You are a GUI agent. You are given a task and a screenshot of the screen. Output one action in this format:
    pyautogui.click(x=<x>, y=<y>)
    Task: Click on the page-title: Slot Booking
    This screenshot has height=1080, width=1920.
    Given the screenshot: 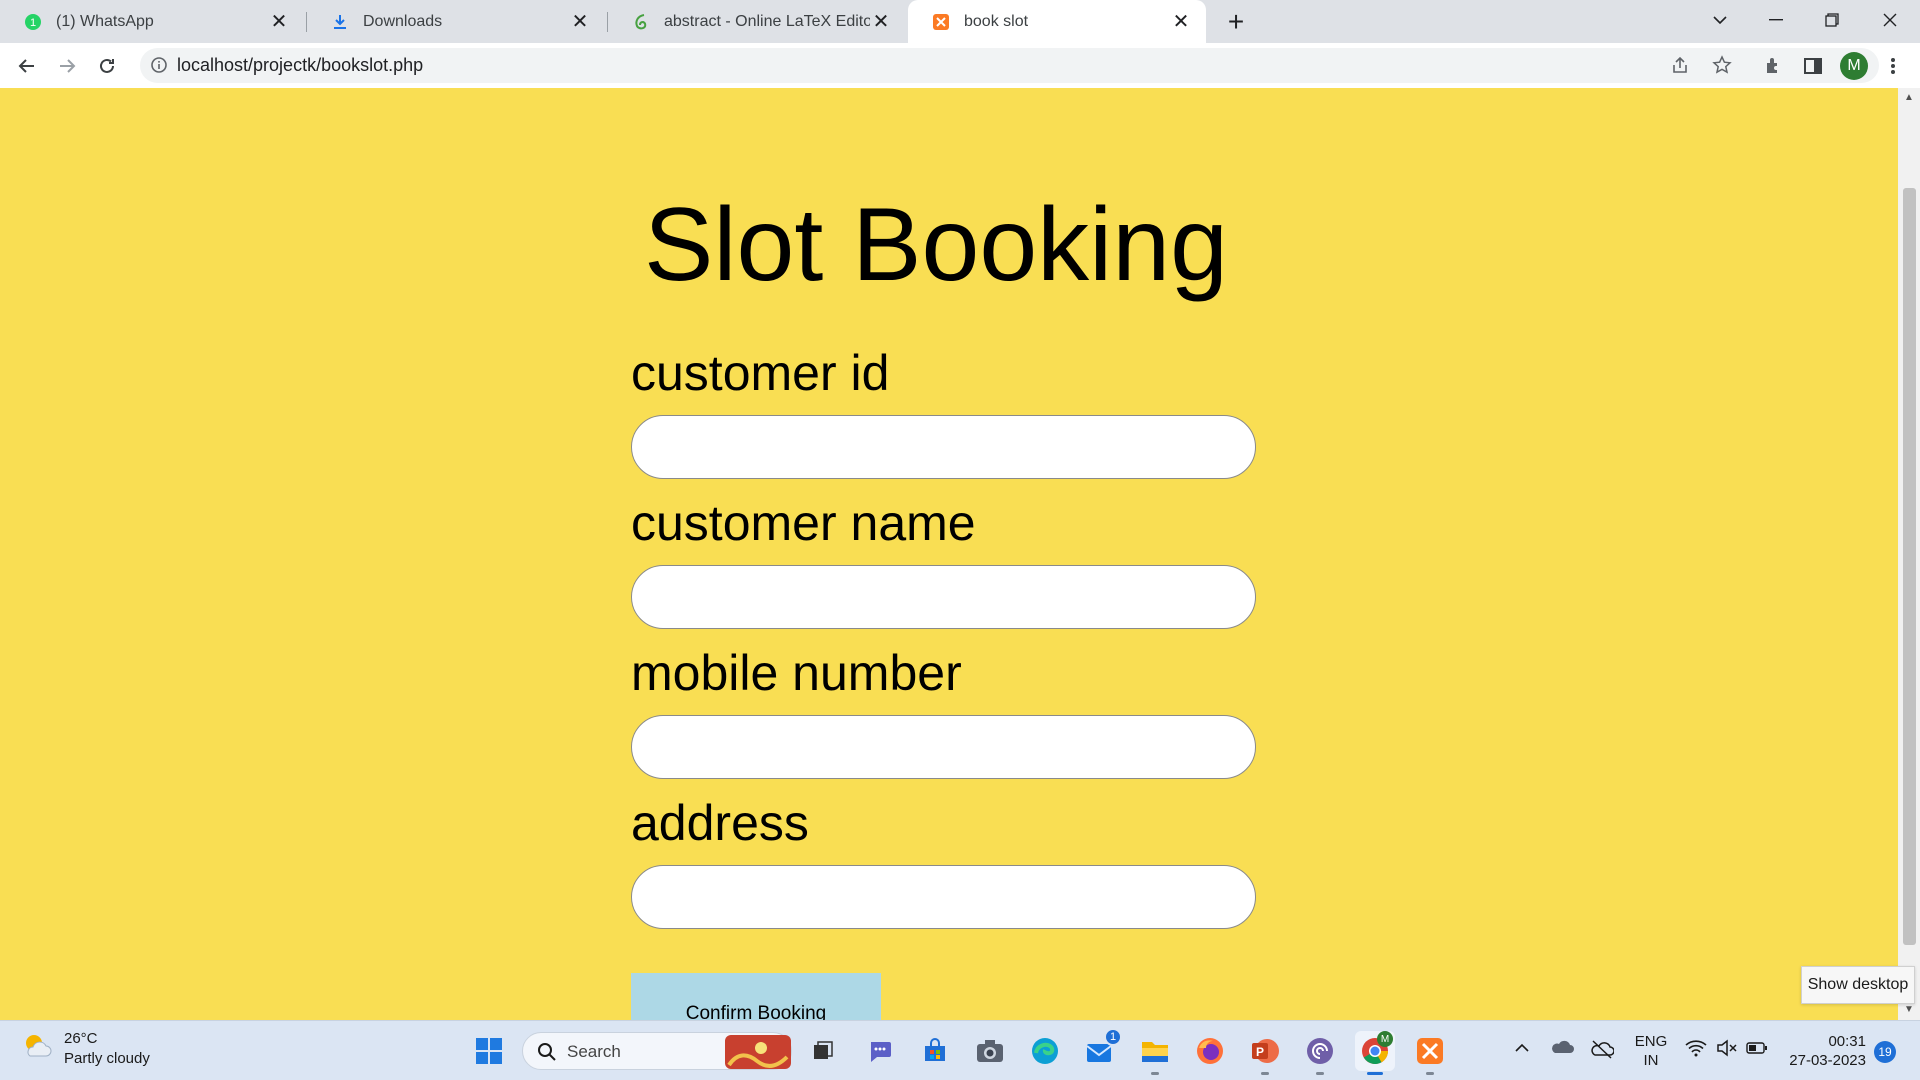 What is the action you would take?
    pyautogui.click(x=936, y=245)
    